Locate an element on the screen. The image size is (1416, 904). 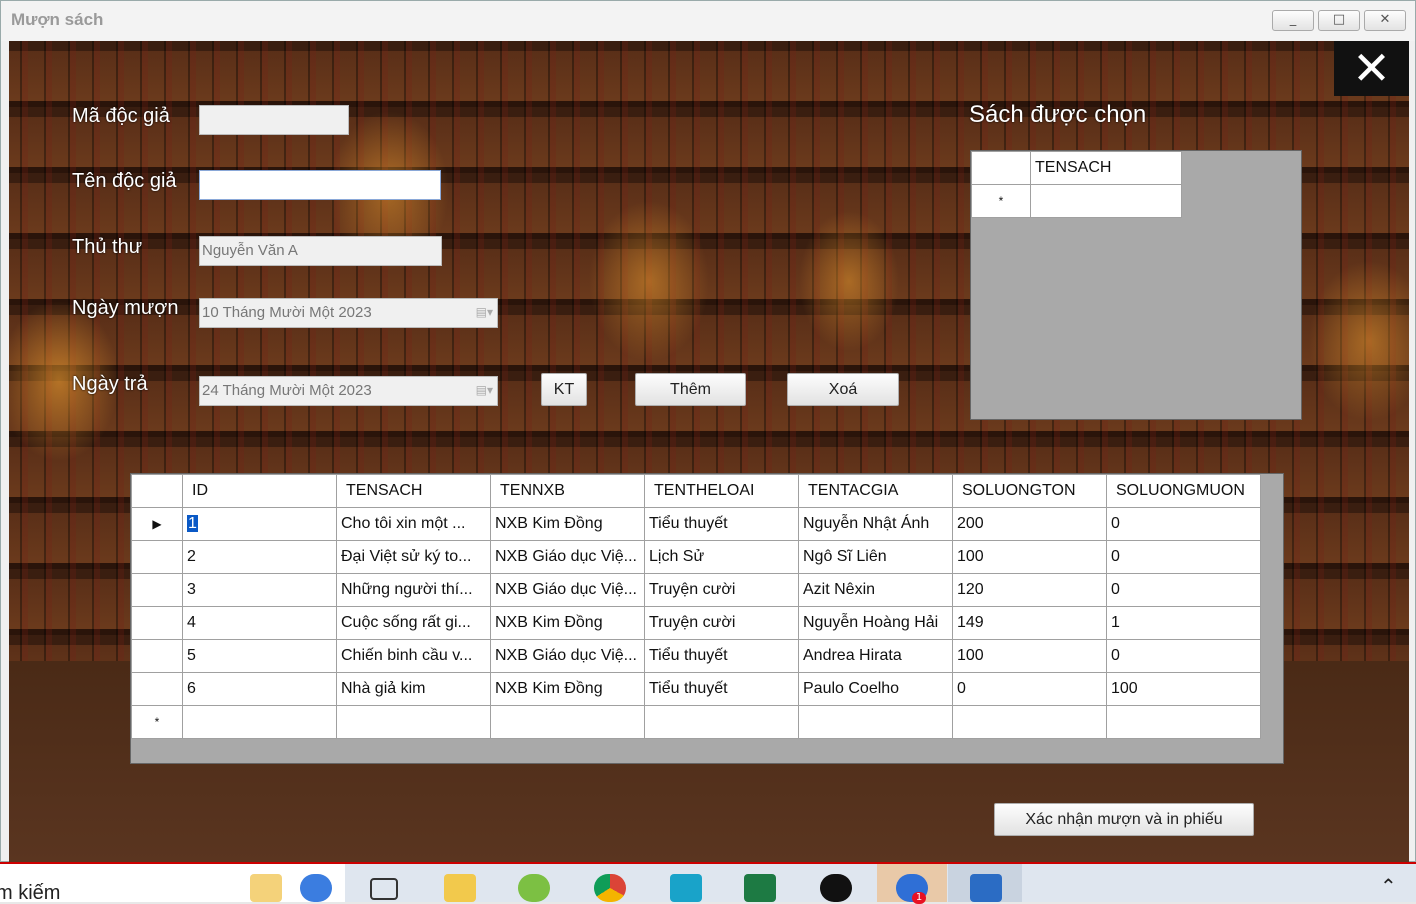
copilot-icon is located at coordinates (316, 888).